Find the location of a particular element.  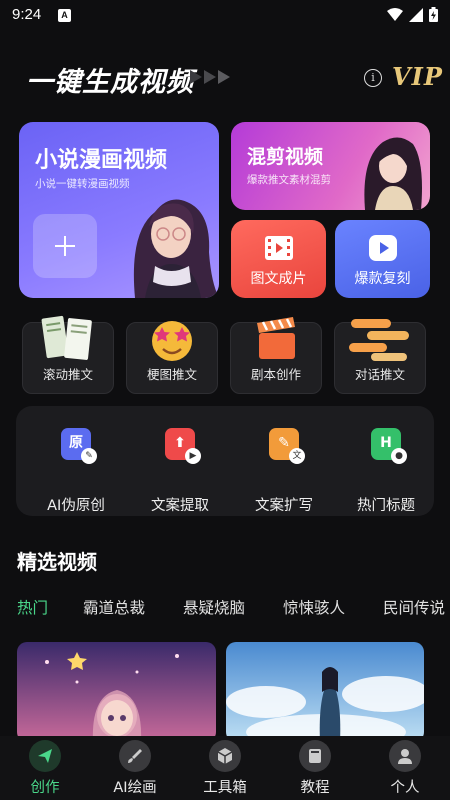

play-badge-icon: ▶ is located at coordinates (193, 456).